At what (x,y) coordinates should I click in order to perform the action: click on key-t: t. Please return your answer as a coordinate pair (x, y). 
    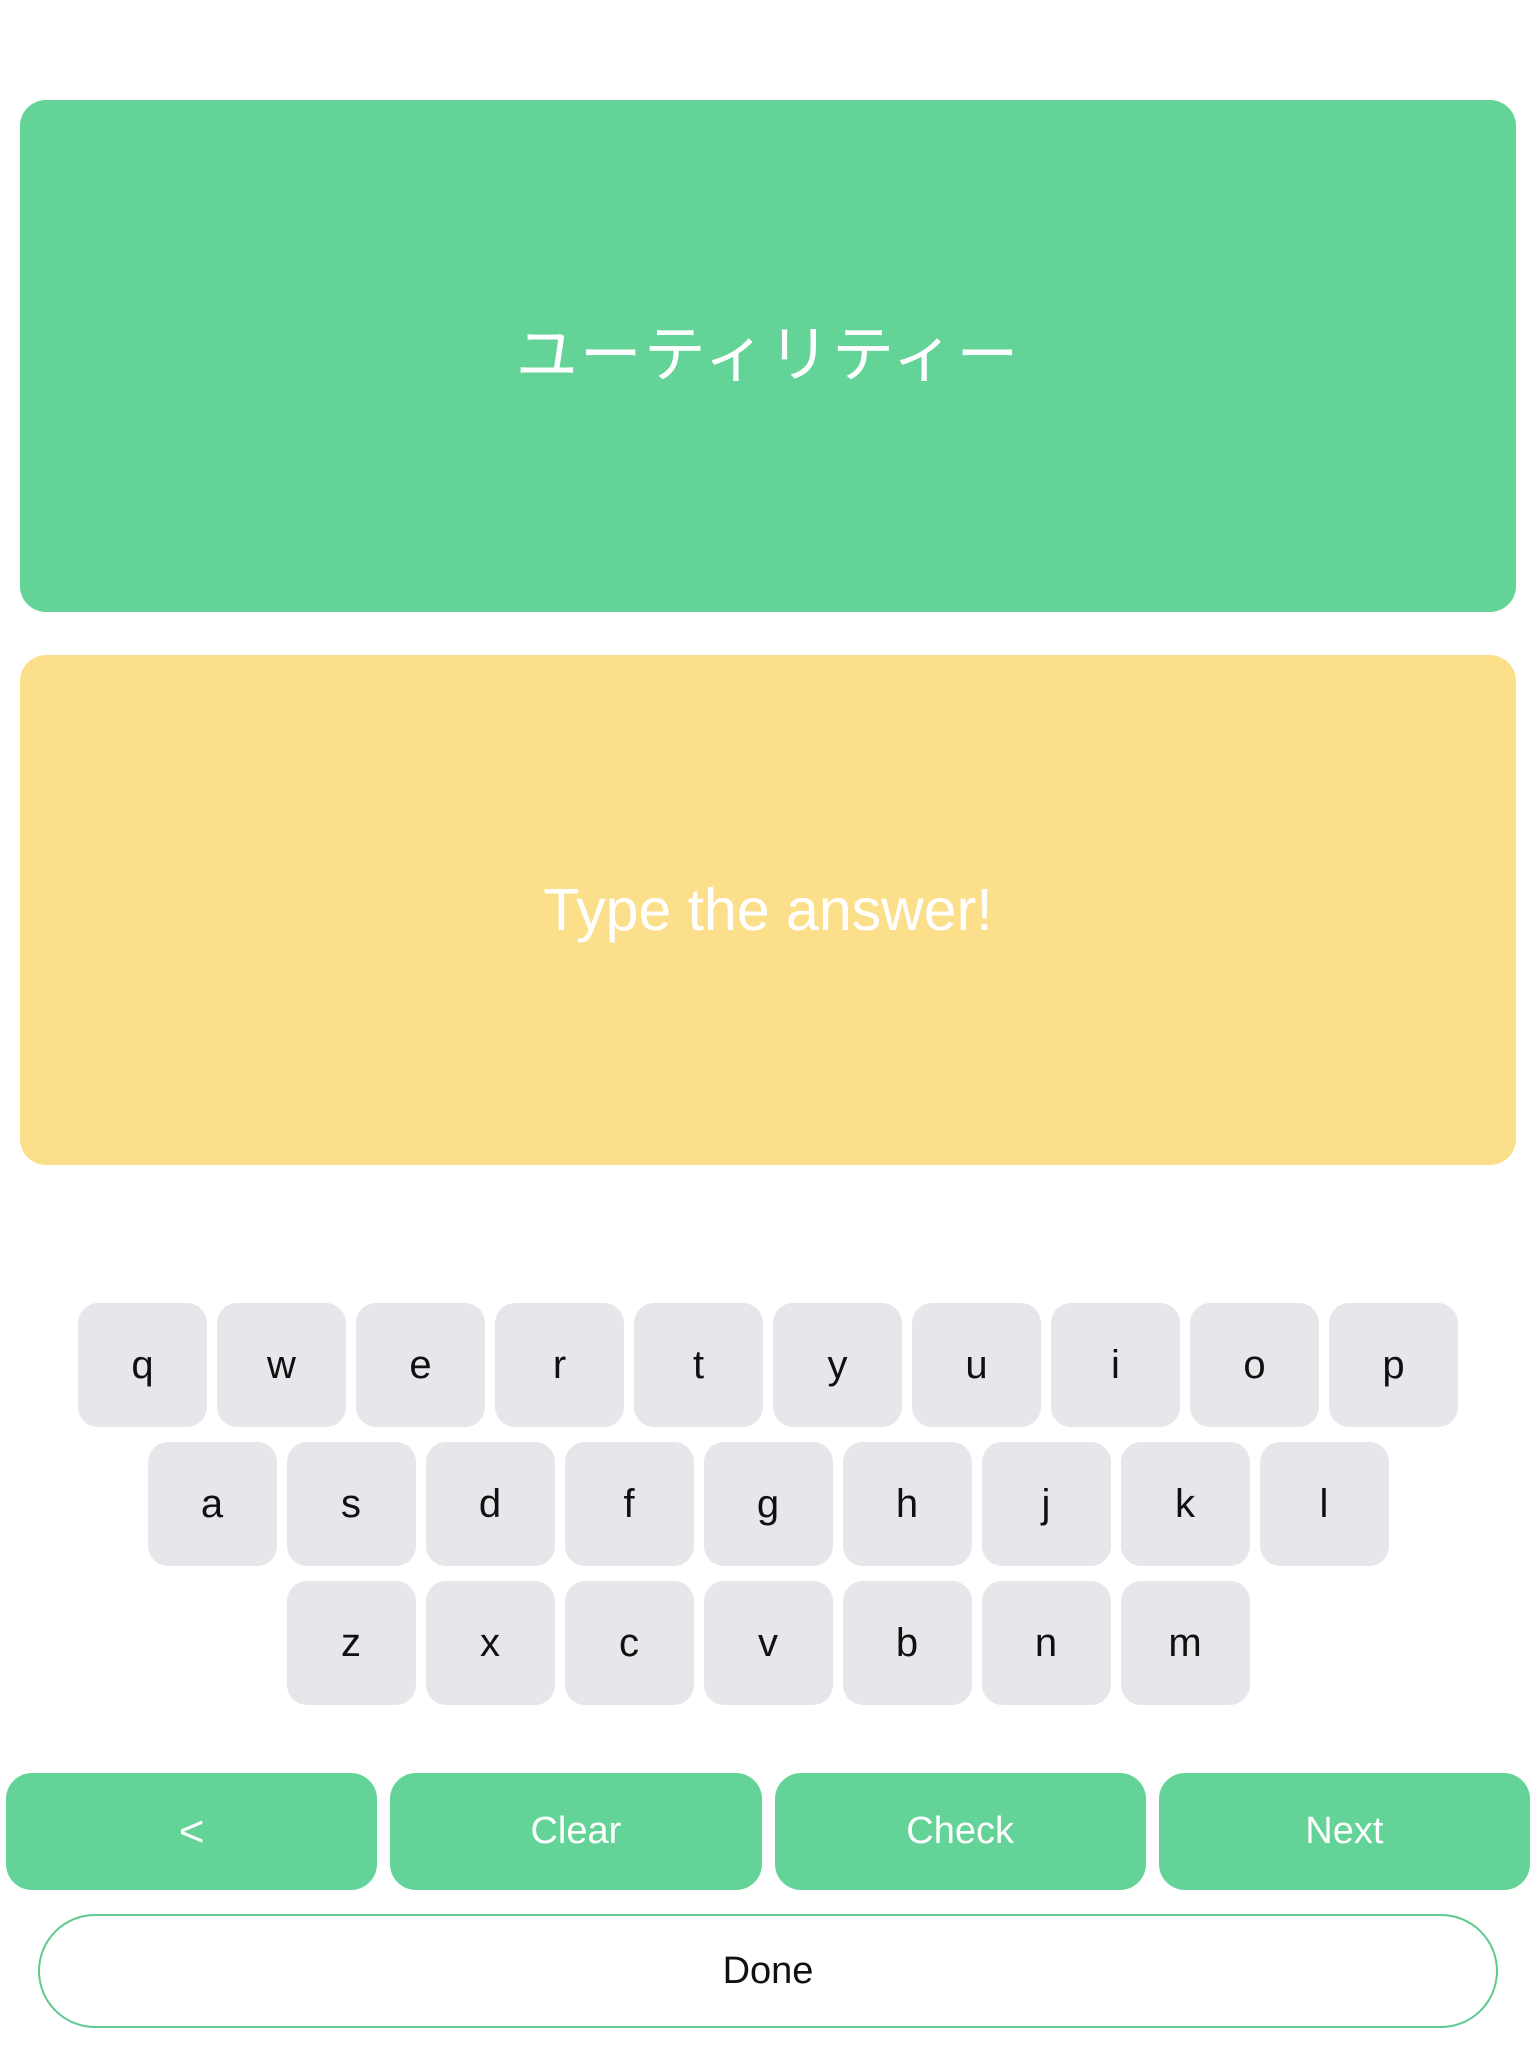
    Looking at the image, I should click on (698, 1365).